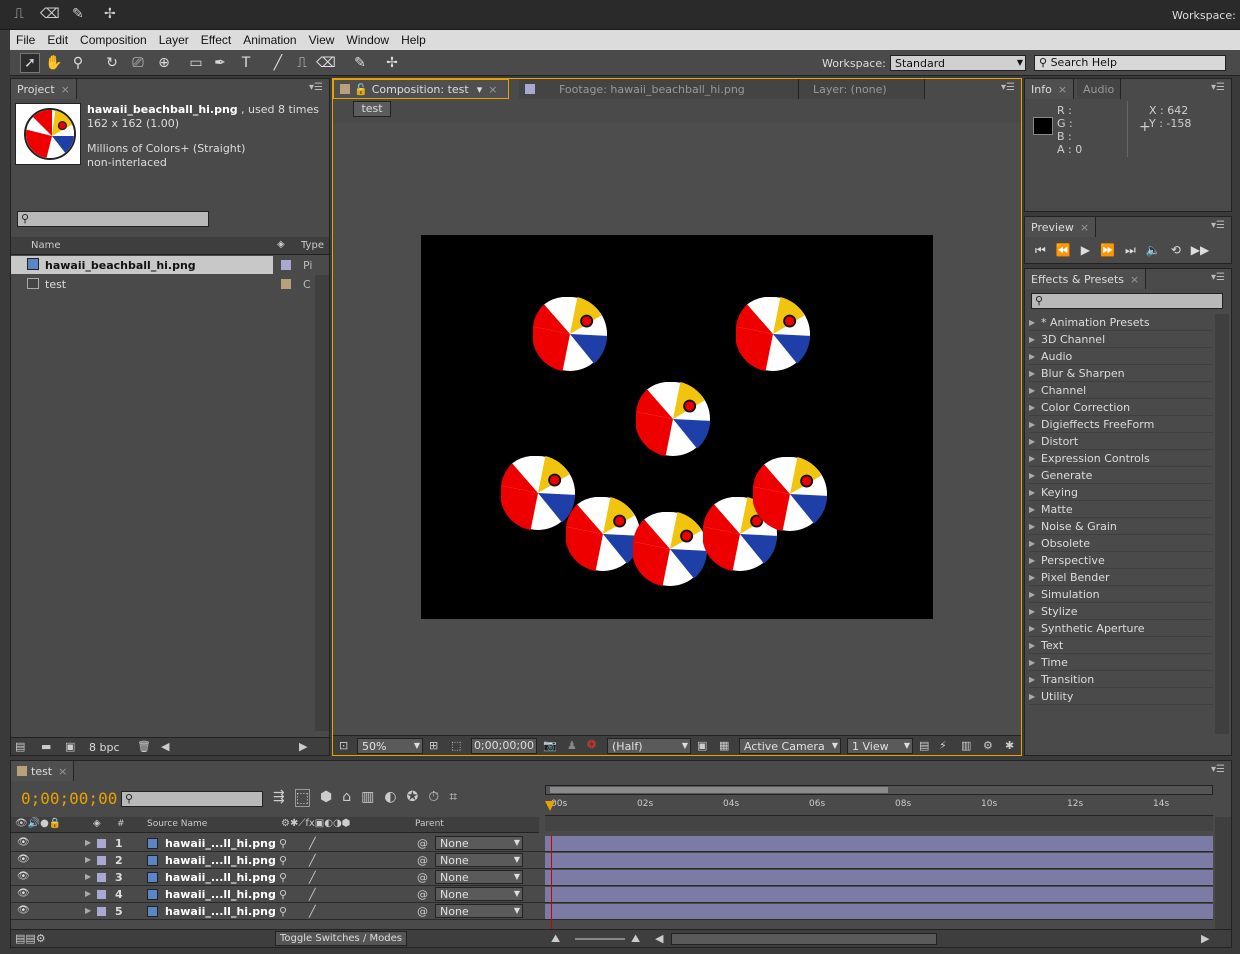 This screenshot has width=1240, height=954. Describe the element at coordinates (413, 798) in the screenshot. I see `brainstorm-icon: ✪` at that location.